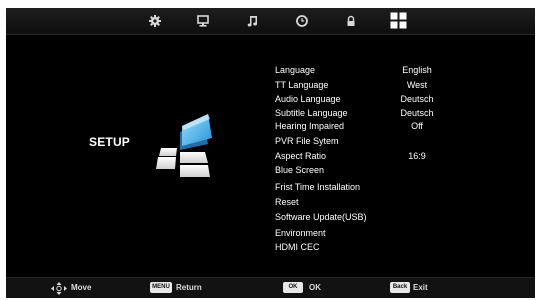  I want to click on menu-item-hearing-impaired: Hearing Impaired, so click(309, 126).